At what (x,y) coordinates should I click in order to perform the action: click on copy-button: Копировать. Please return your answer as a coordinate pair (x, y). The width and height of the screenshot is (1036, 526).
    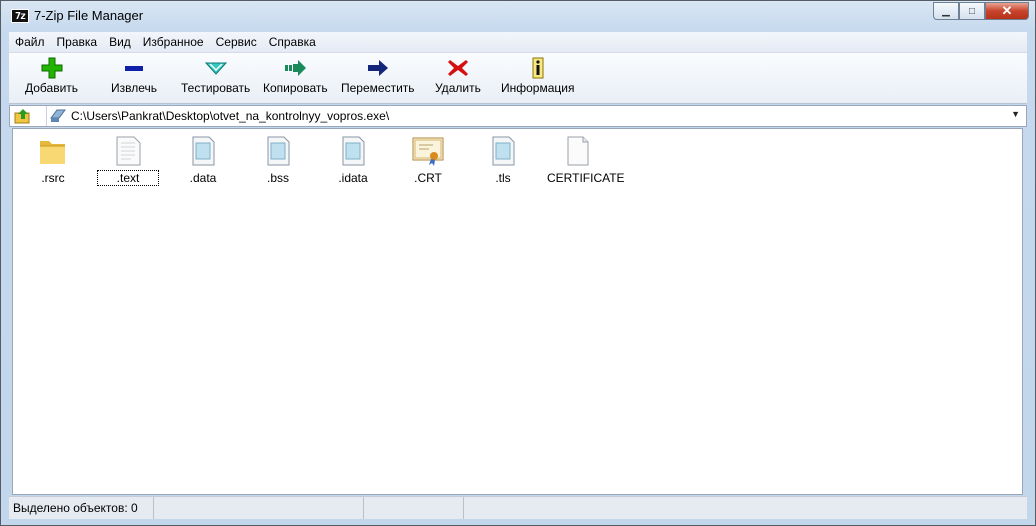
    Looking at the image, I should click on (295, 76).